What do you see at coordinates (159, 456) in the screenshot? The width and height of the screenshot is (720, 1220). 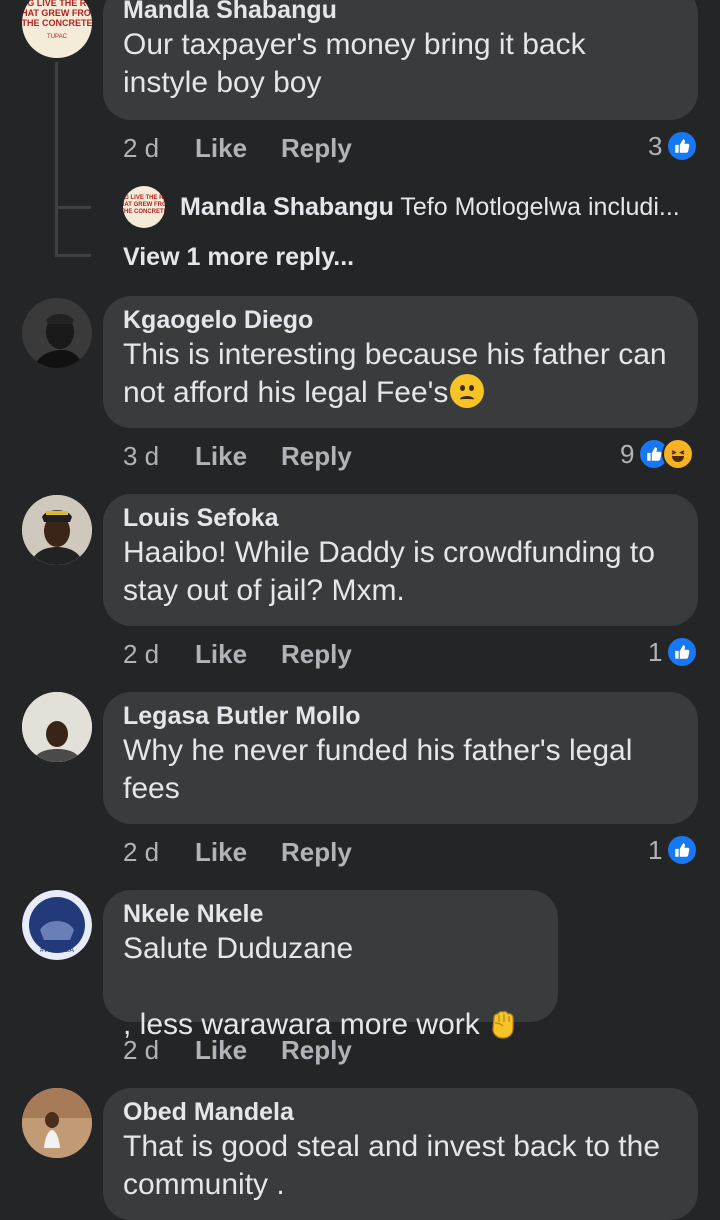 I see `comment-time: 3 d` at bounding box center [159, 456].